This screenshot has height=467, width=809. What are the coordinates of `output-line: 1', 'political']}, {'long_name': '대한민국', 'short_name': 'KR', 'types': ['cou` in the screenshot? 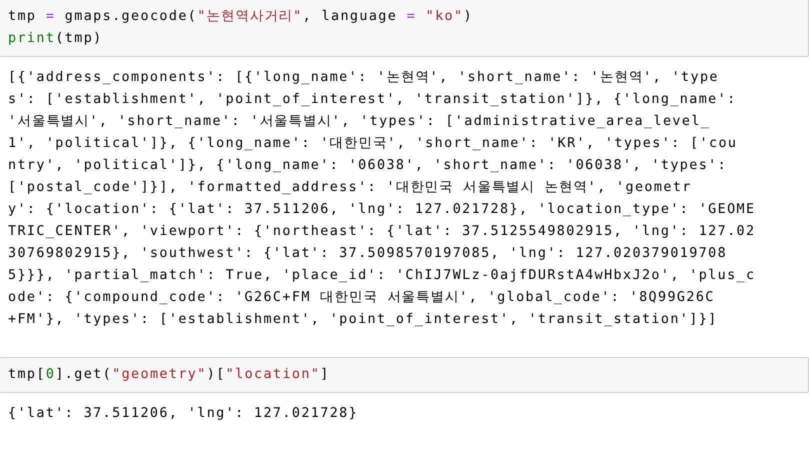 It's located at (373, 144).